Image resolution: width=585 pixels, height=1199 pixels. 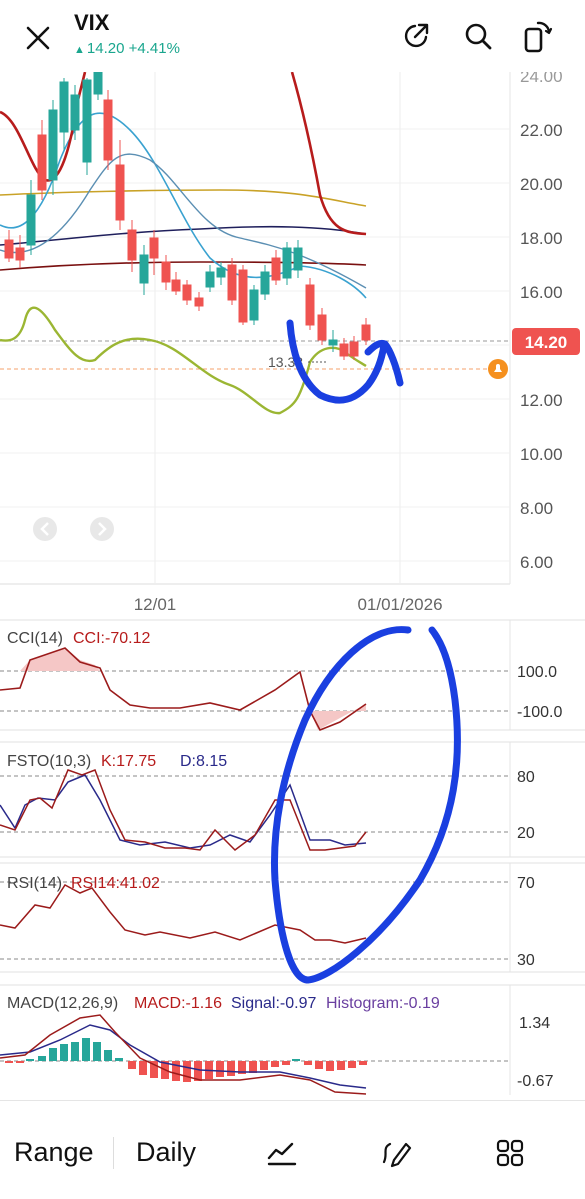 What do you see at coordinates (183, 266) in the screenshot?
I see `ma-line-darkred` at bounding box center [183, 266].